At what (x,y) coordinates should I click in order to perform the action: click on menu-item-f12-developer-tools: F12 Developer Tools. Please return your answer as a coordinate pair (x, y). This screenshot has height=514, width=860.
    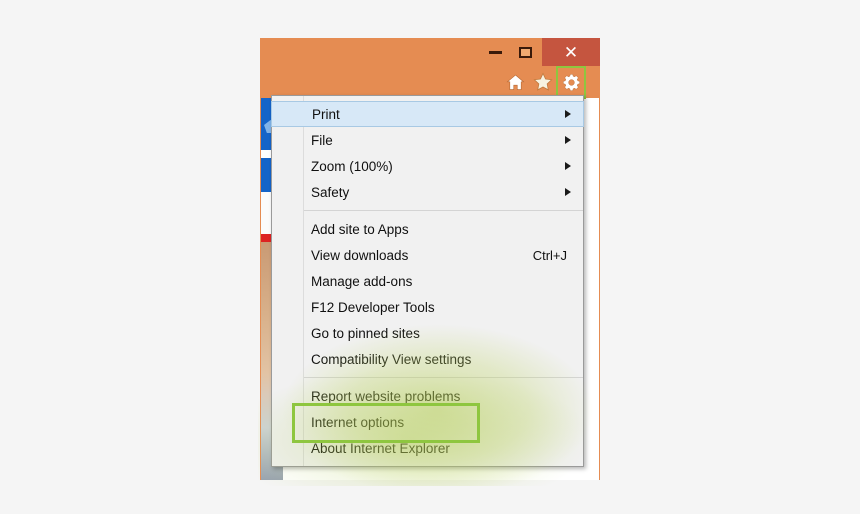
    Looking at the image, I should click on (427, 307).